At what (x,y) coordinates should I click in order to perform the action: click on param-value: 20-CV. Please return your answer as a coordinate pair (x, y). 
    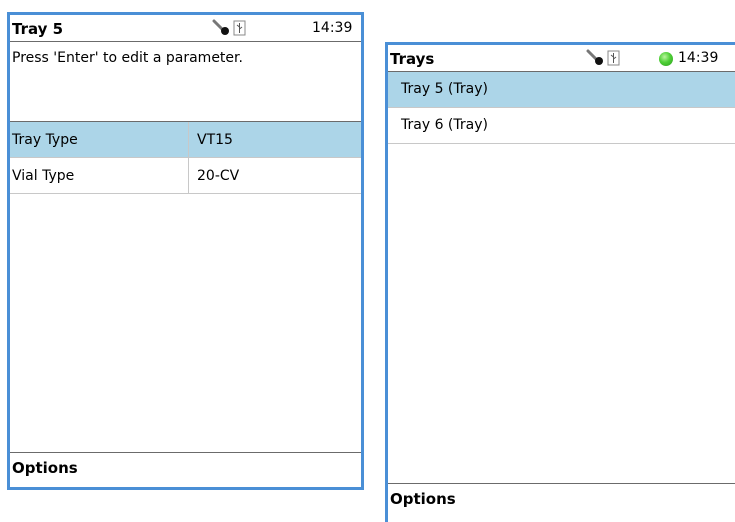
    Looking at the image, I should click on (218, 176).